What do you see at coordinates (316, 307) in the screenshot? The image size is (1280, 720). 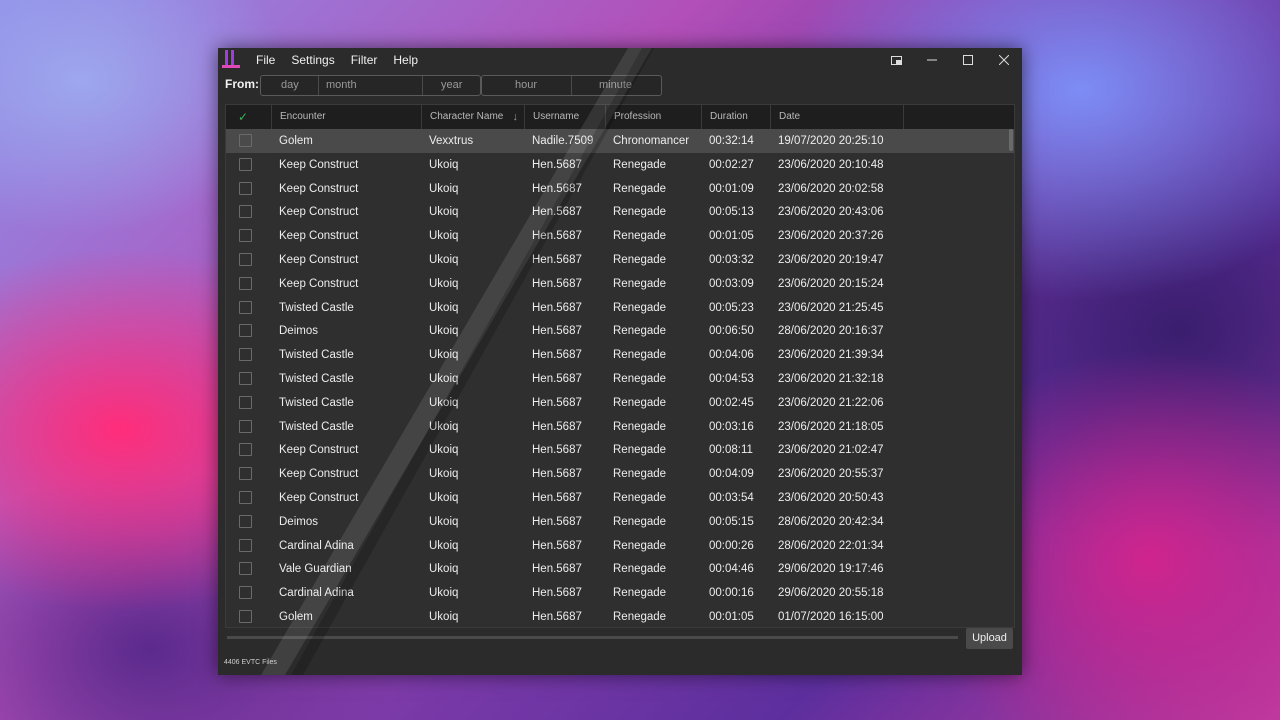 I see `cell-encounter: Twisted Castle` at bounding box center [316, 307].